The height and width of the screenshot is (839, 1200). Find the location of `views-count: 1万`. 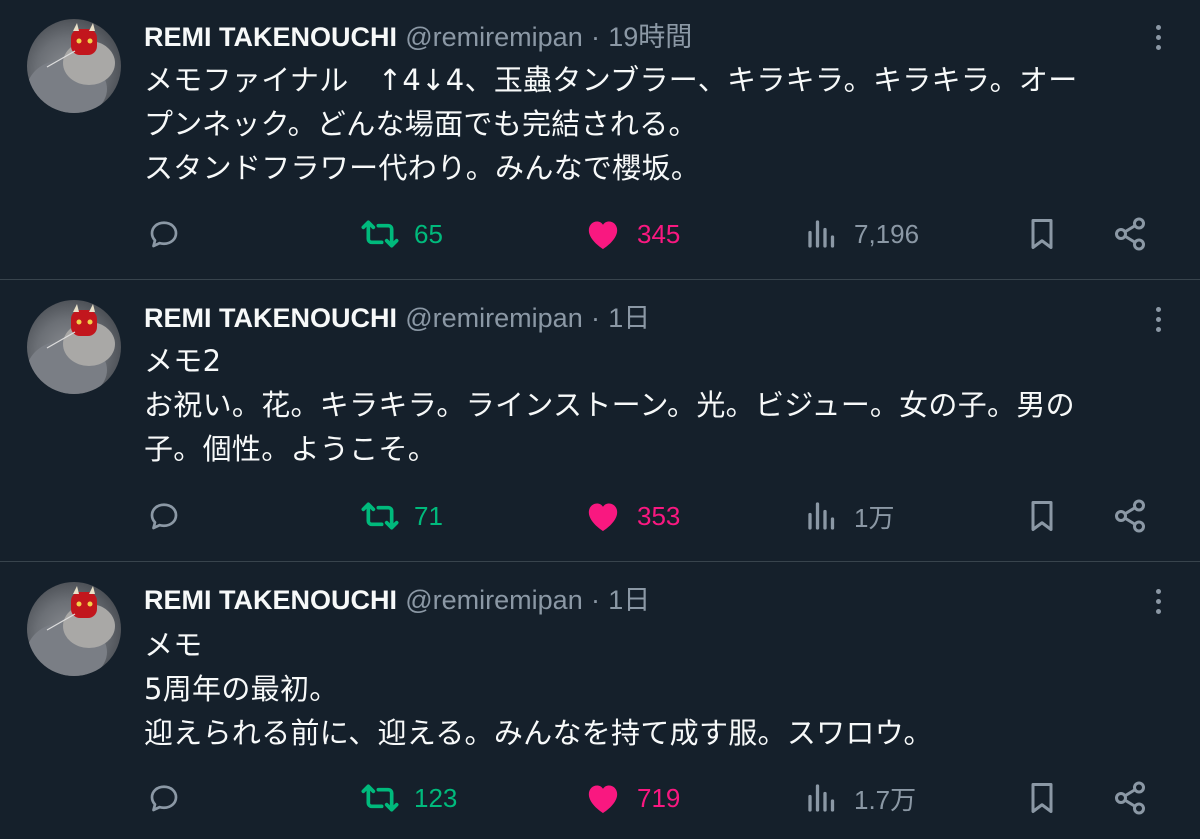

views-count: 1万 is located at coordinates (874, 517).